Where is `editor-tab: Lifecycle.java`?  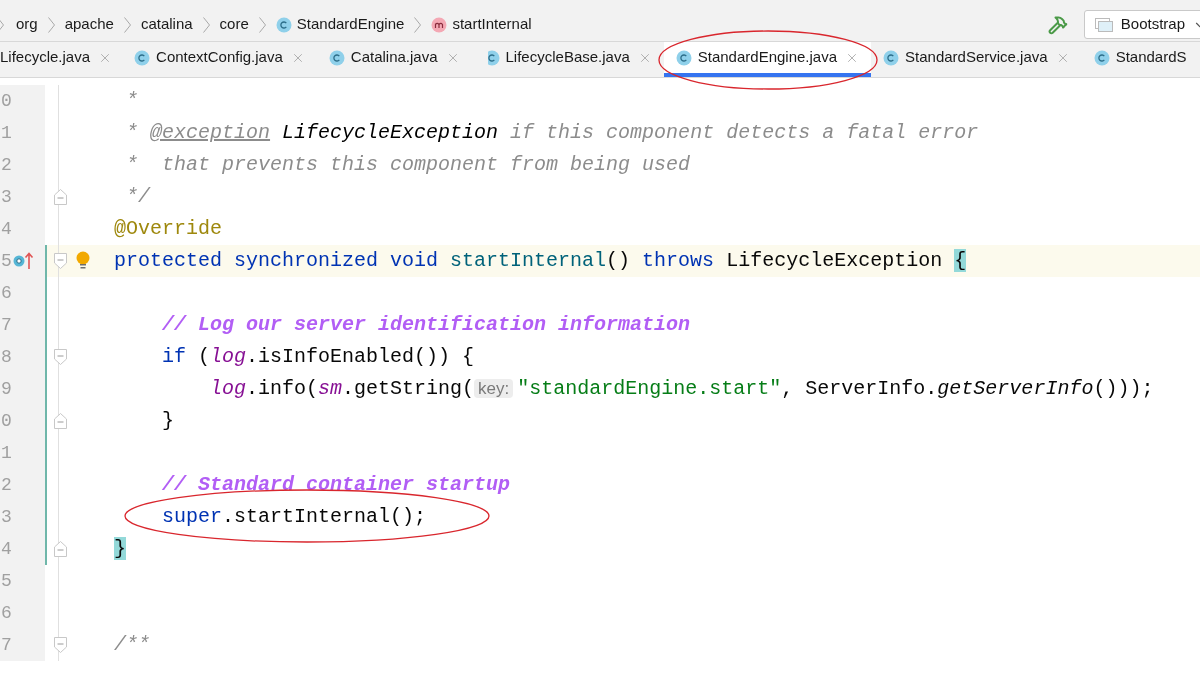
editor-tab: Lifecycle.java is located at coordinates (61, 59).